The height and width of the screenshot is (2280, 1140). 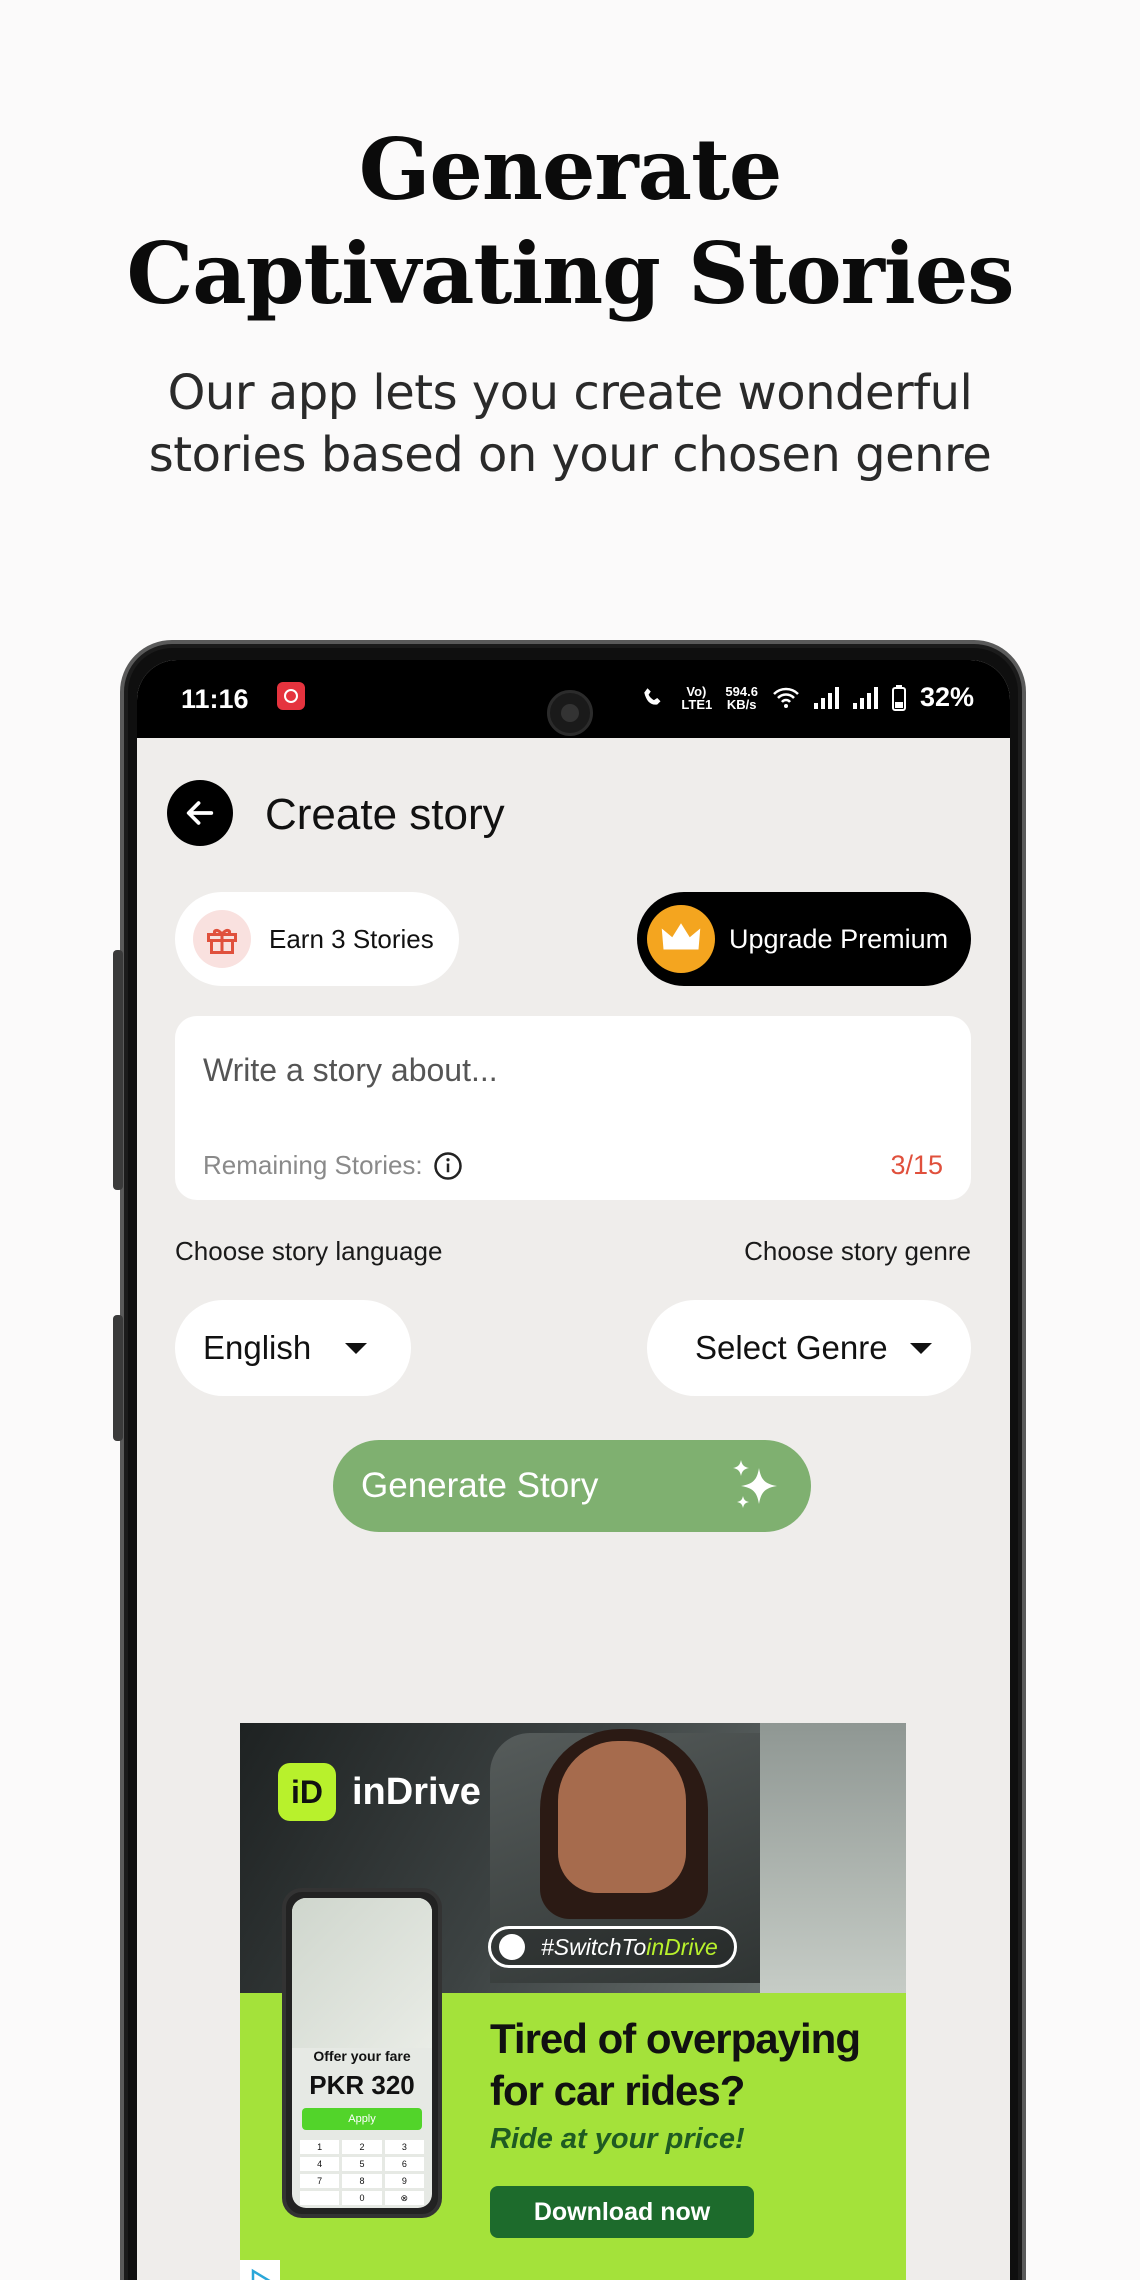 I want to click on language-select: English, so click(x=293, y=1348).